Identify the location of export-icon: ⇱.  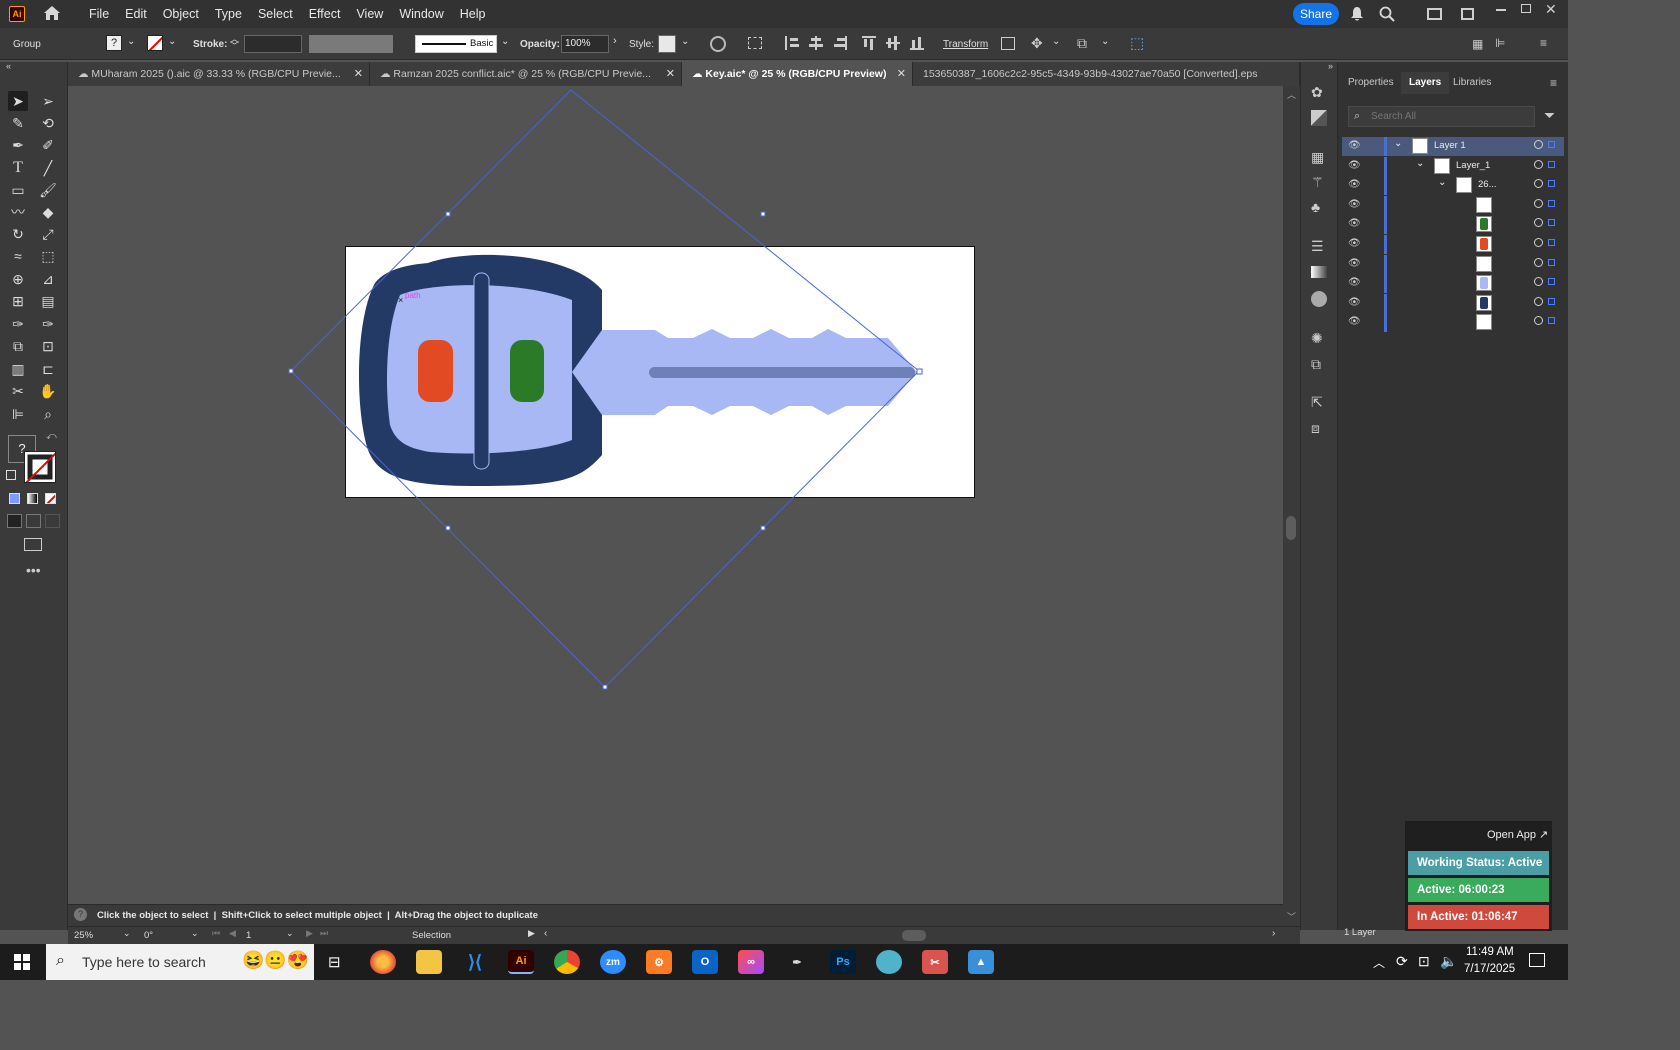
(1317, 402).